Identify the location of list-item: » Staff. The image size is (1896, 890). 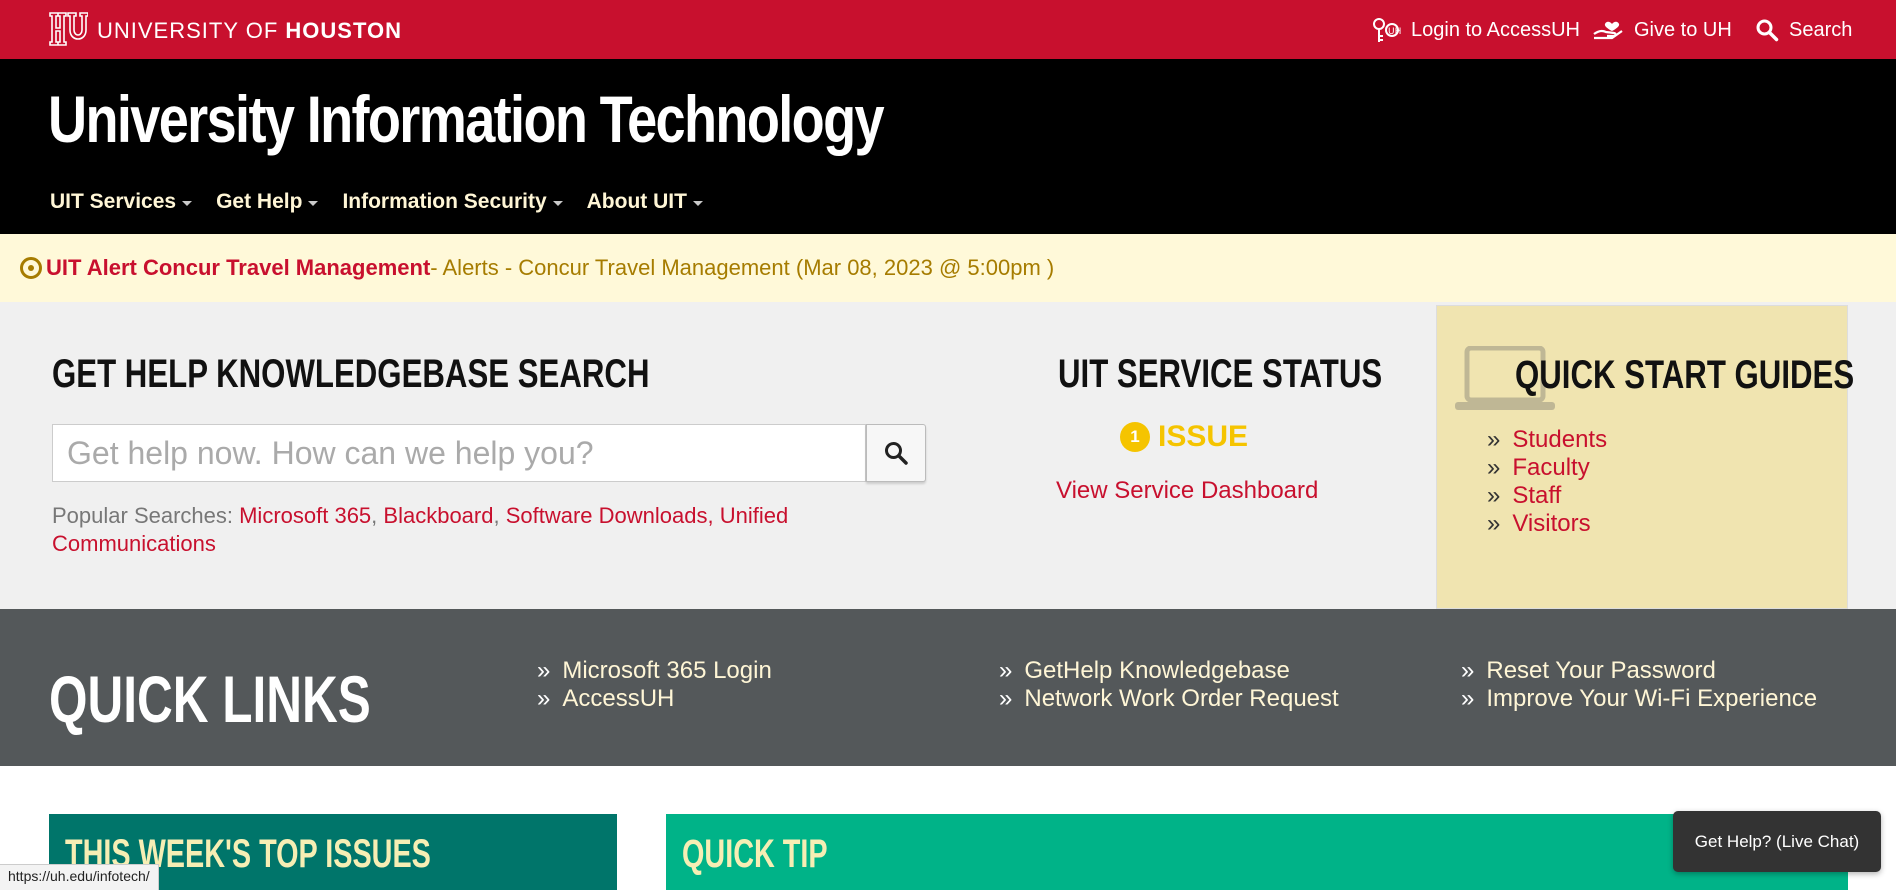
(1547, 496).